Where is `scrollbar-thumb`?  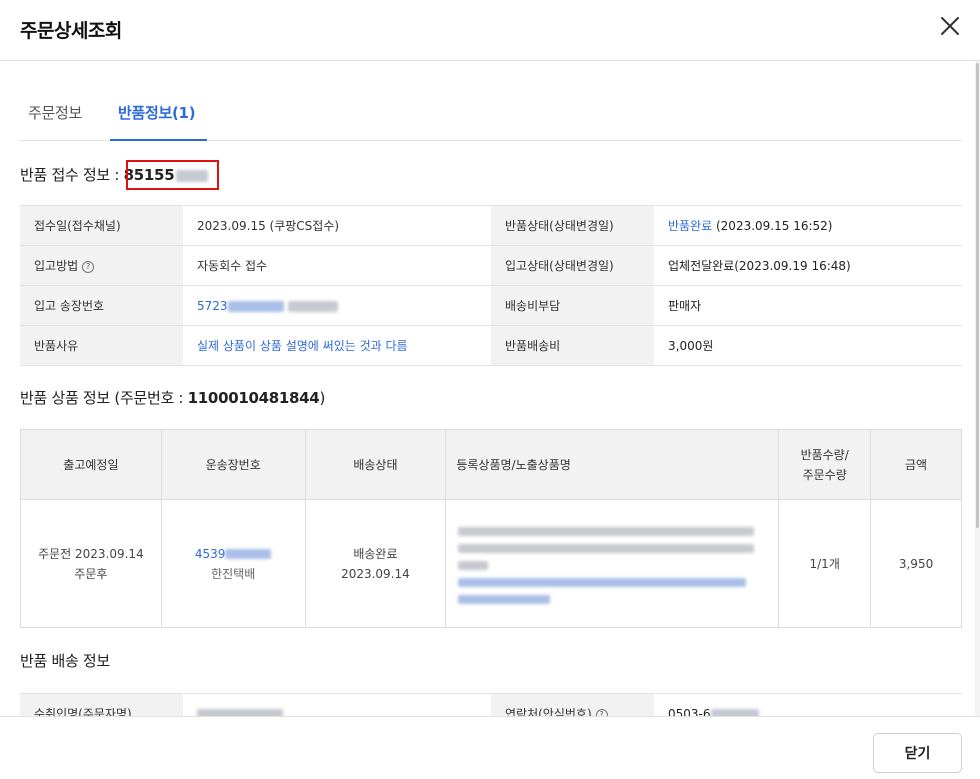
scrollbar-thumb is located at coordinates (977, 295).